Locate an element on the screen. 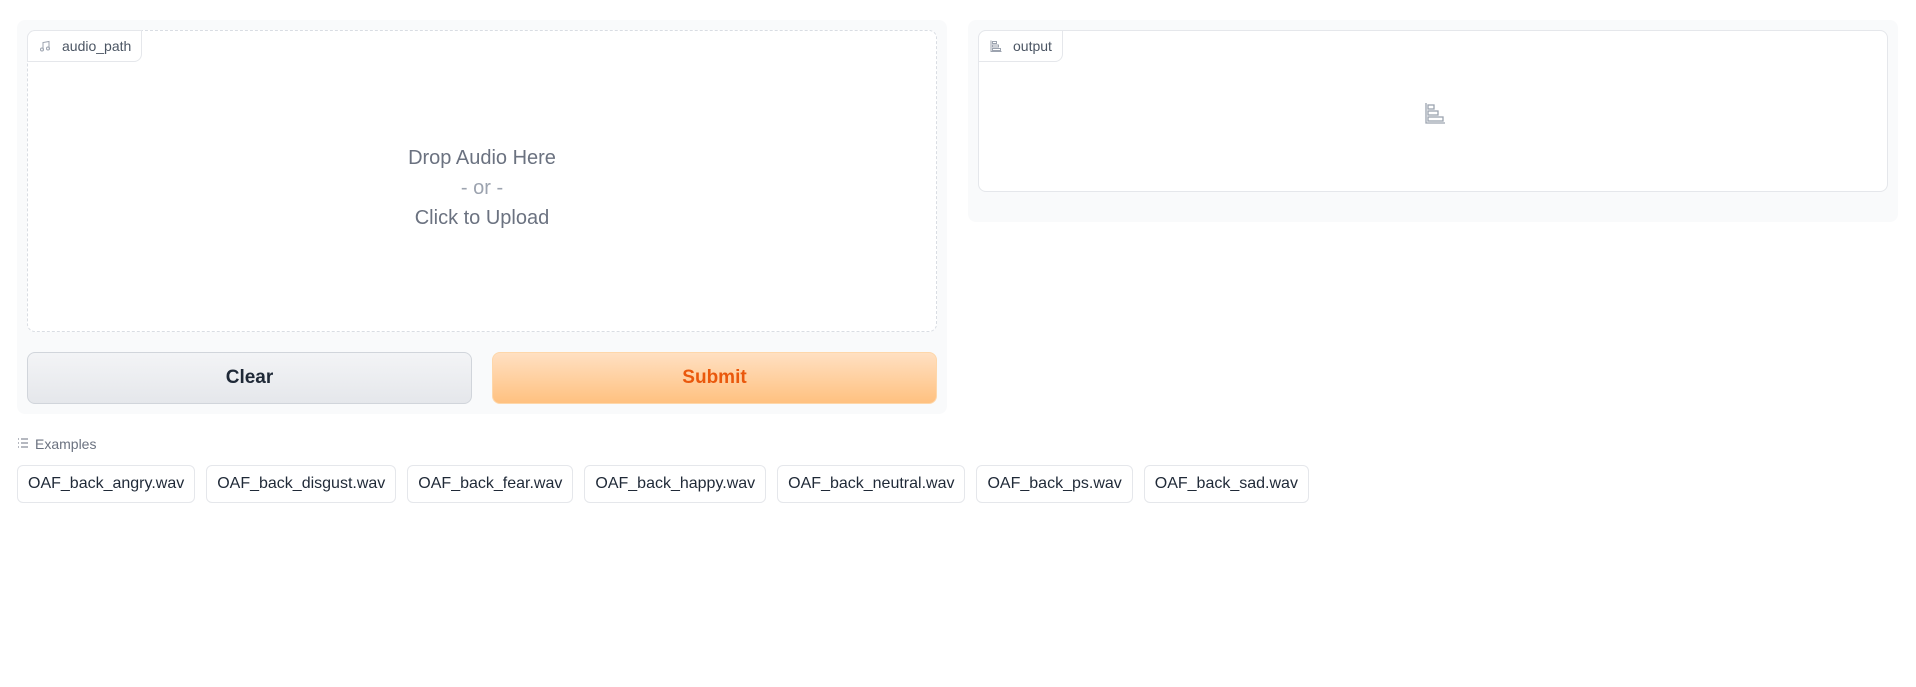 This screenshot has width=1916, height=687. output-panel: output is located at coordinates (1433, 121).